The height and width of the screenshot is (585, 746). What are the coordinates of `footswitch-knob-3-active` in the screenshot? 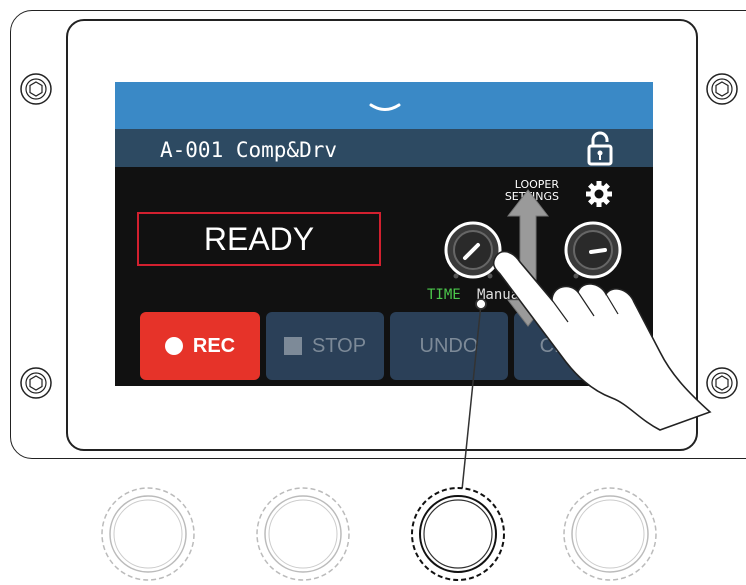 It's located at (458, 534).